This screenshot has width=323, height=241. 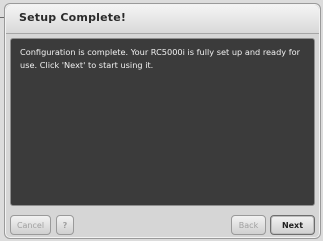 What do you see at coordinates (292, 225) in the screenshot?
I see `next-button: Next` at bounding box center [292, 225].